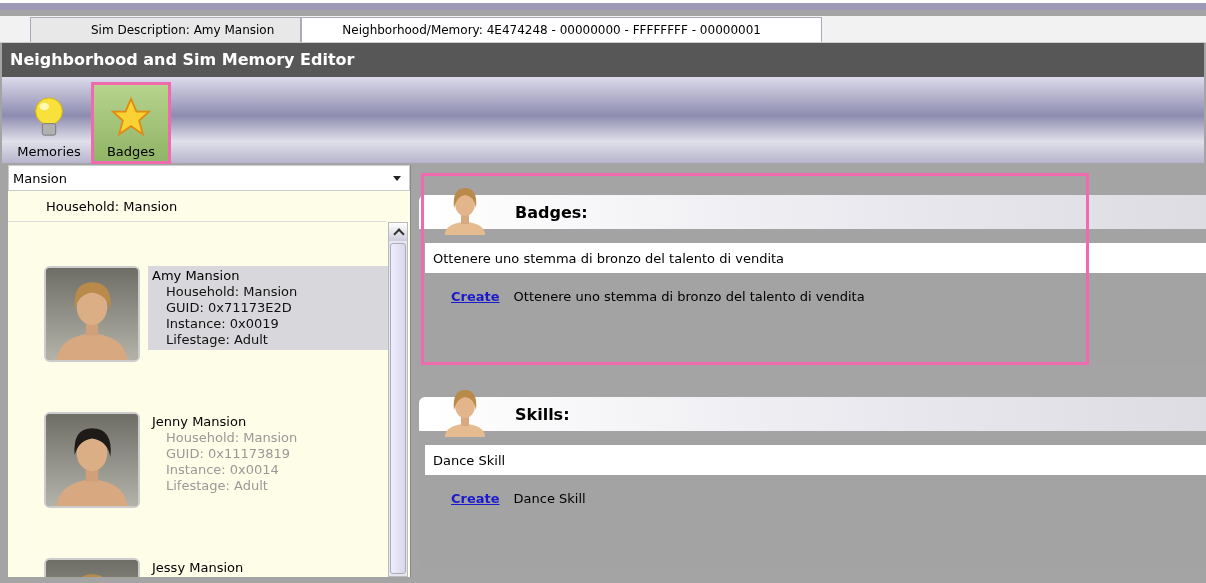  What do you see at coordinates (561, 29) in the screenshot?
I see `tab: Neighborhood/Memory: 4E474248 - 00000000 - FFFFFFFF - 00000001` at bounding box center [561, 29].